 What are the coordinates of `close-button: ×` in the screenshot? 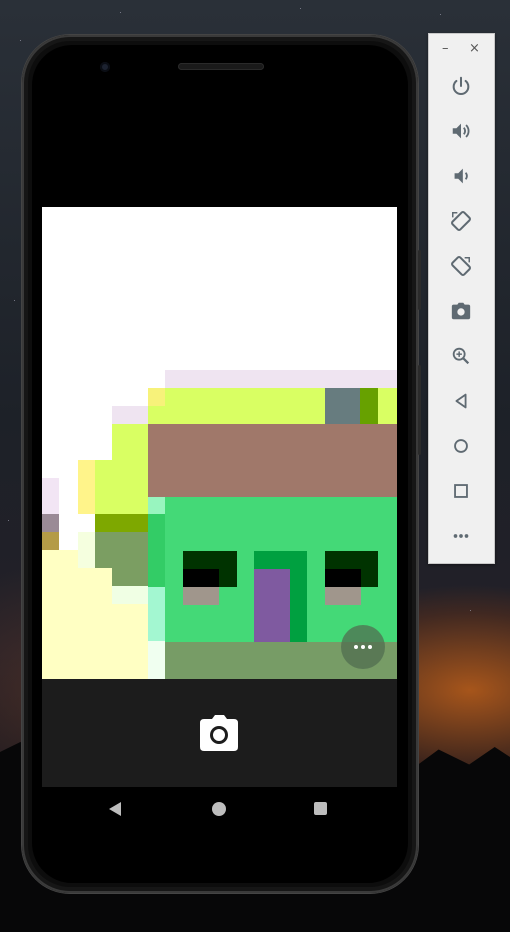 It's located at (474, 49).